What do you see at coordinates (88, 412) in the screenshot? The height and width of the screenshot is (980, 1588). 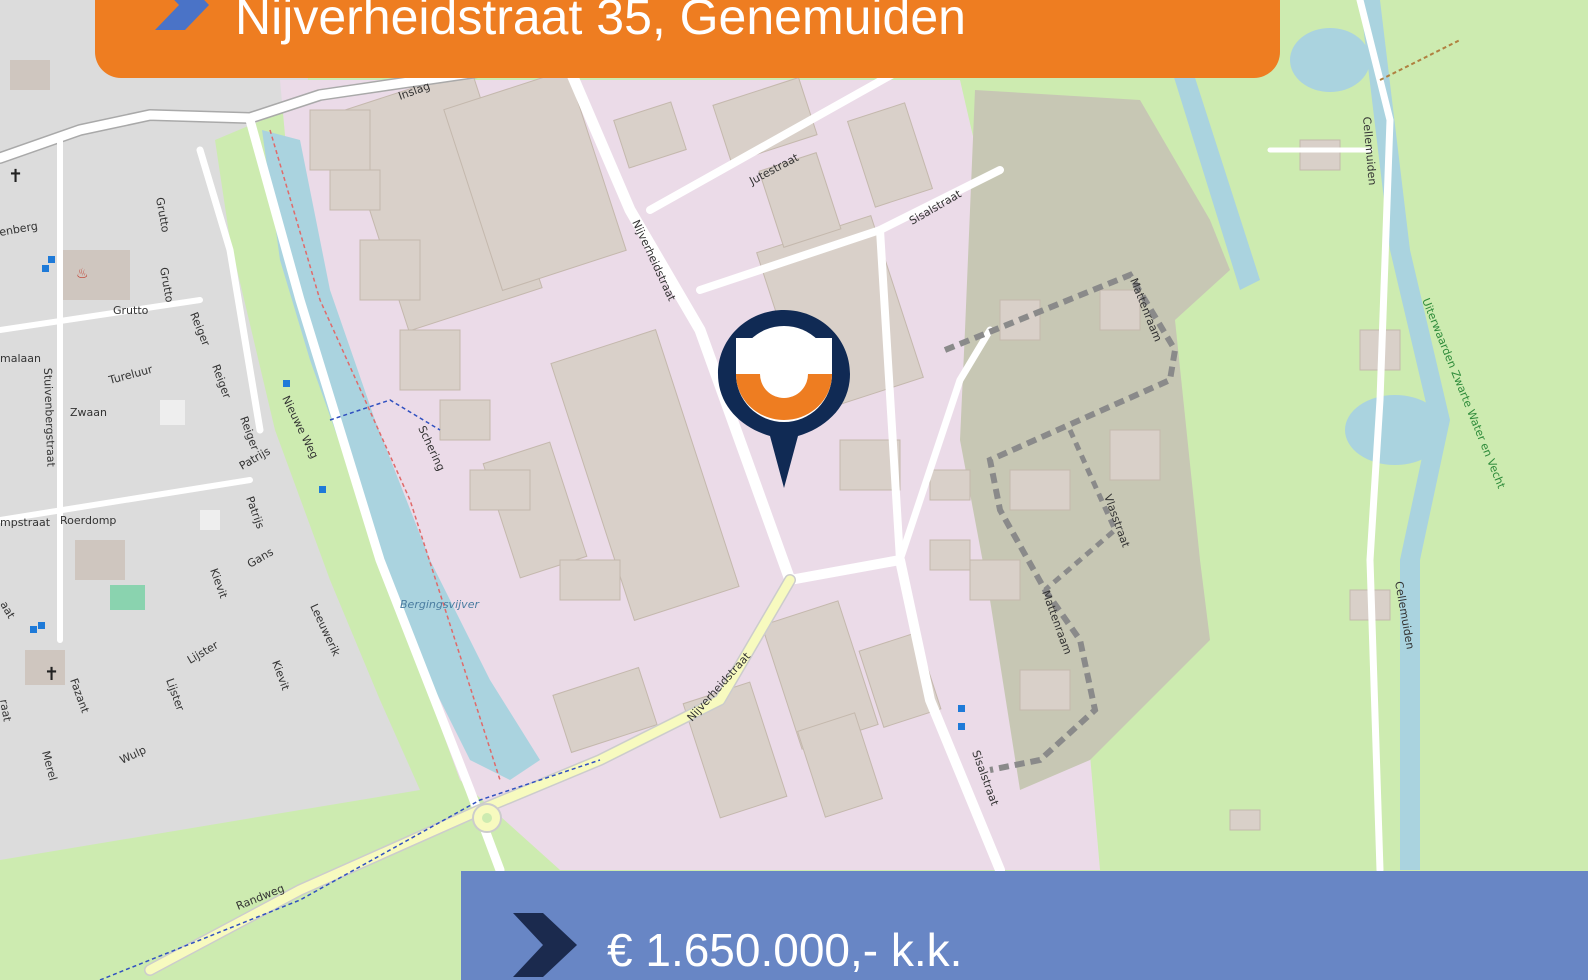 I see `label-zwaan: Zwaan` at bounding box center [88, 412].